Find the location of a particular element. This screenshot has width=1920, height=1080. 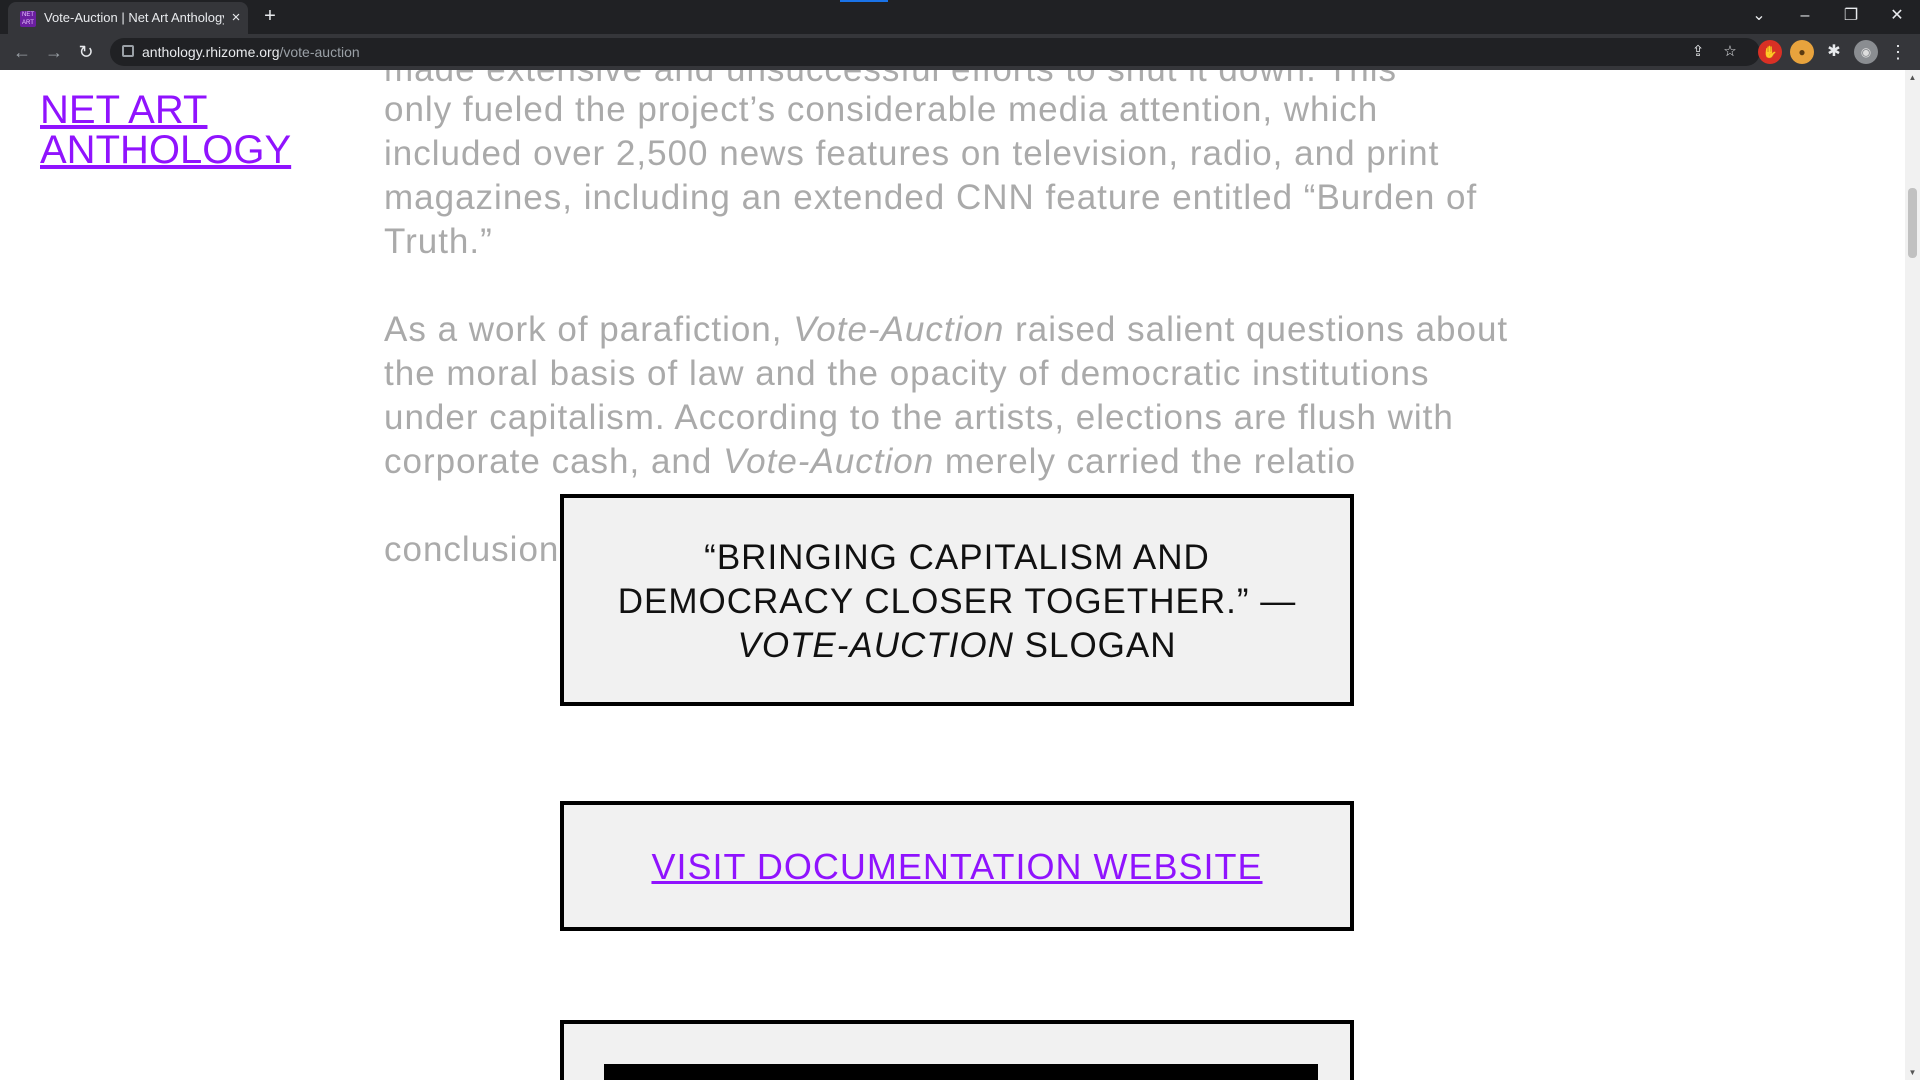

new-tab-button: + is located at coordinates (270, 16).